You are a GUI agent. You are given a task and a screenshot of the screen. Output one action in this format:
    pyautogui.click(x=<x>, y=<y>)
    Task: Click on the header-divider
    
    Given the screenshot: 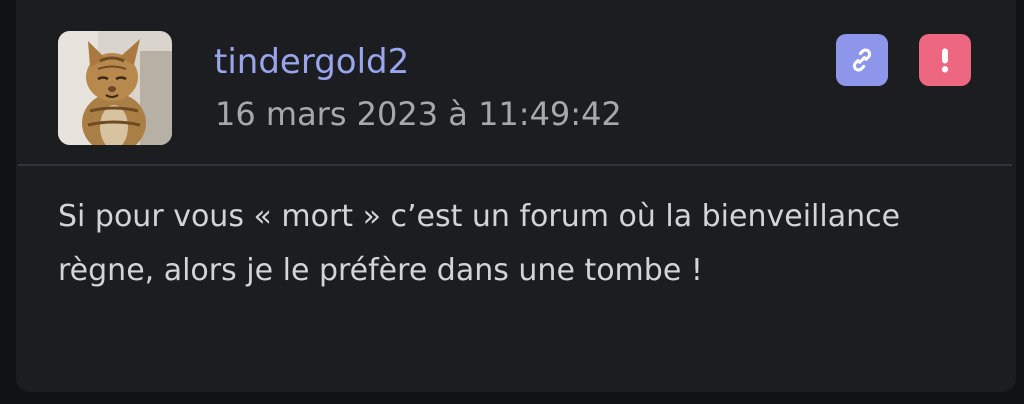 What is the action you would take?
    pyautogui.click(x=515, y=165)
    